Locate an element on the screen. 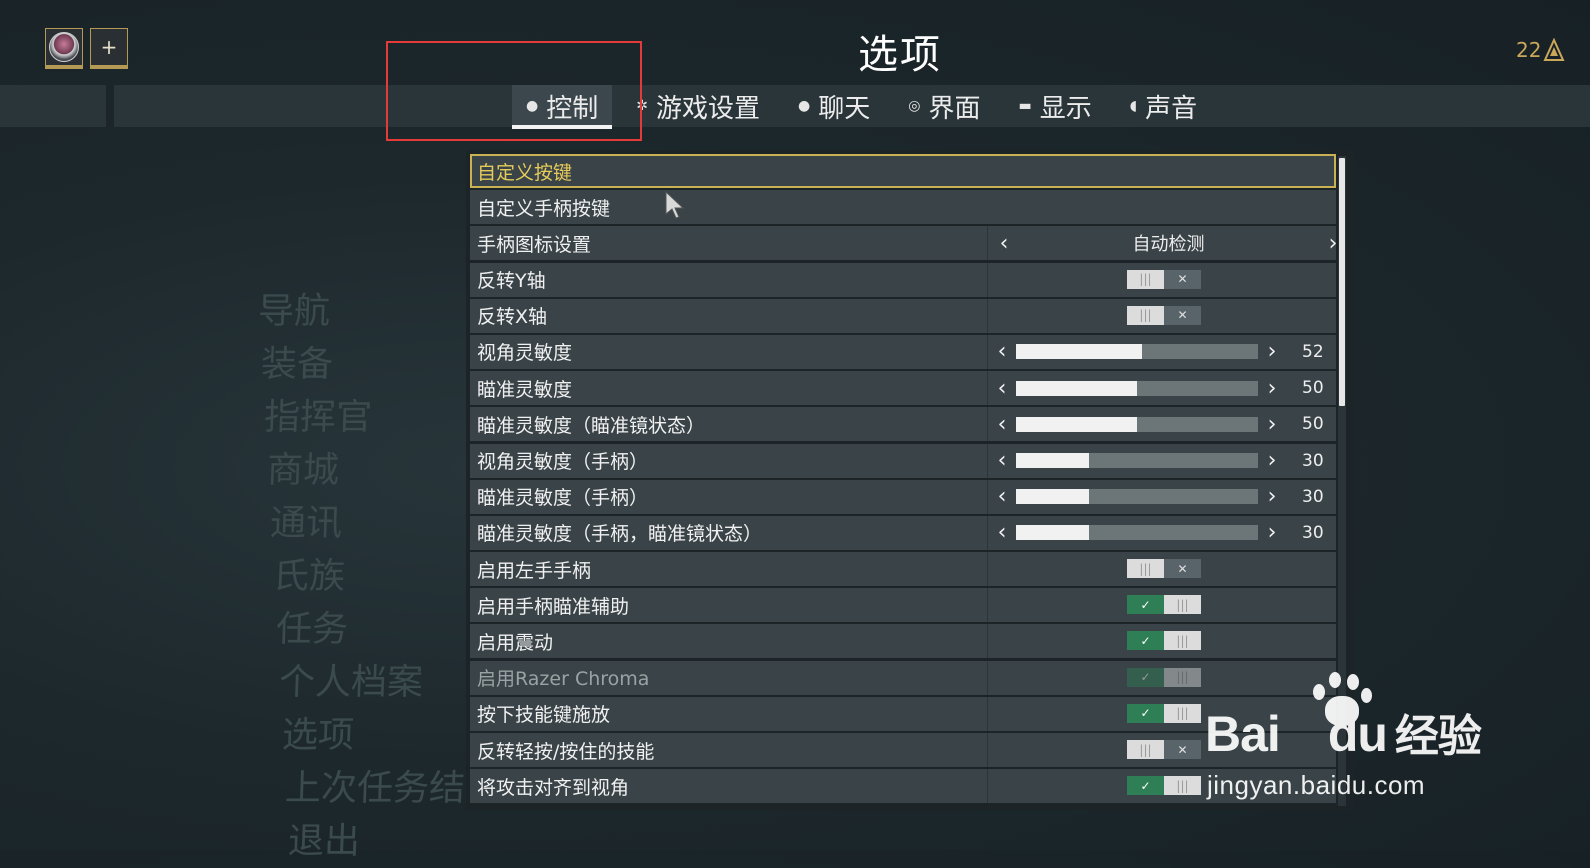 This screenshot has height=868, width=1590. setting-label: 视角灵敏度 is located at coordinates (525, 353).